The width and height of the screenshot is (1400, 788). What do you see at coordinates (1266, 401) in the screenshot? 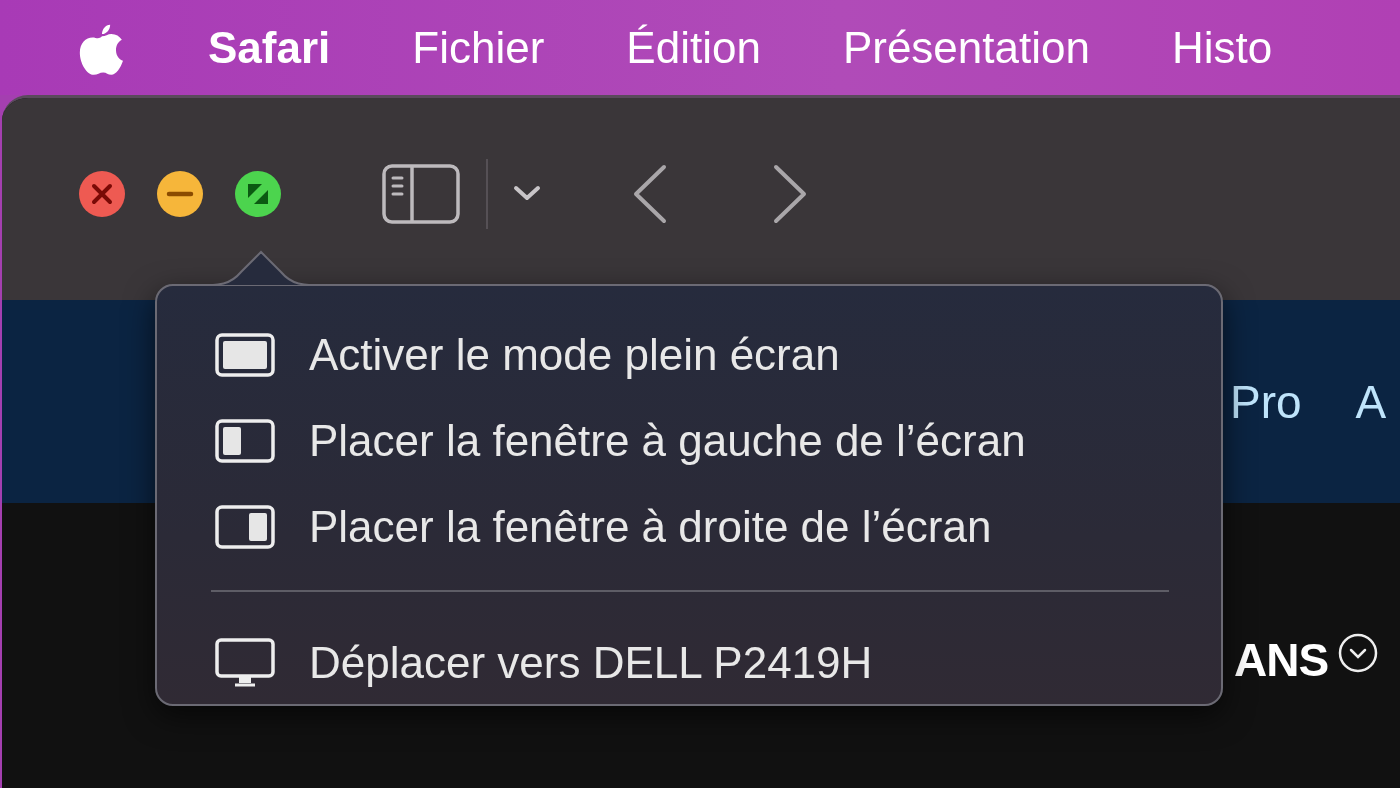
I see `nav-link: Pro` at bounding box center [1266, 401].